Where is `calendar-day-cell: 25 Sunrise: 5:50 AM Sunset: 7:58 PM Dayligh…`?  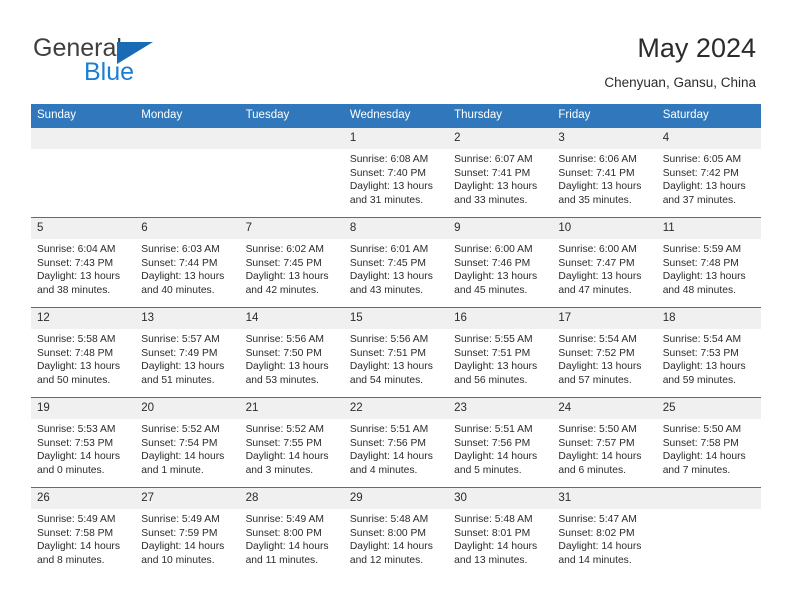
calendar-day-cell: 25 Sunrise: 5:50 AM Sunset: 7:58 PM Dayligh… is located at coordinates (708, 442).